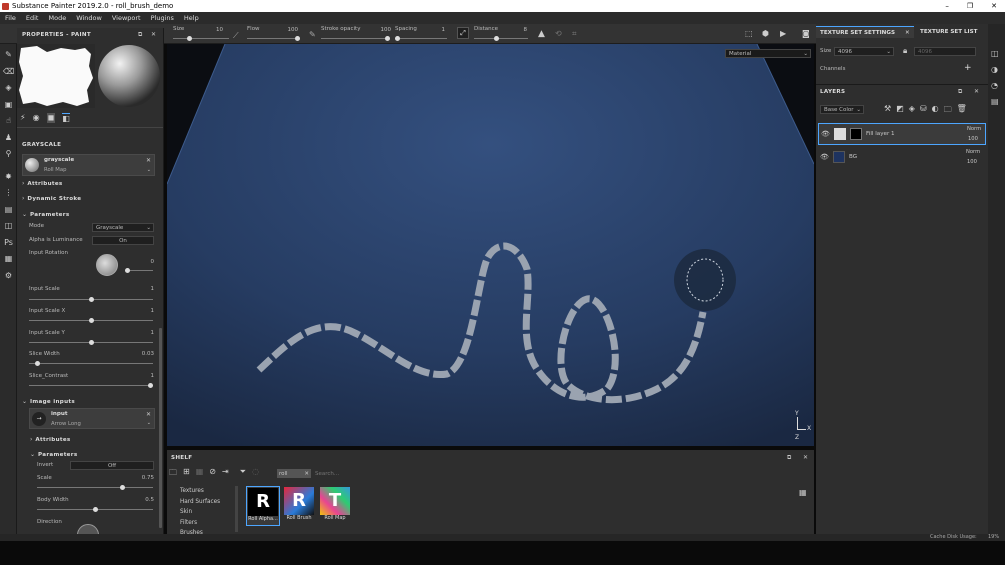 Image resolution: width=1005 pixels, height=565 pixels. I want to click on resource-slot: grayscale Roll Map ✕ ⌄, so click(88, 165).